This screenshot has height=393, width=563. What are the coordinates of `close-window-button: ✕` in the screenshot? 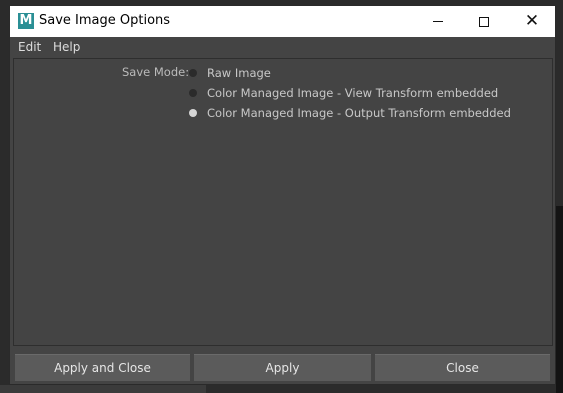 It's located at (532, 21).